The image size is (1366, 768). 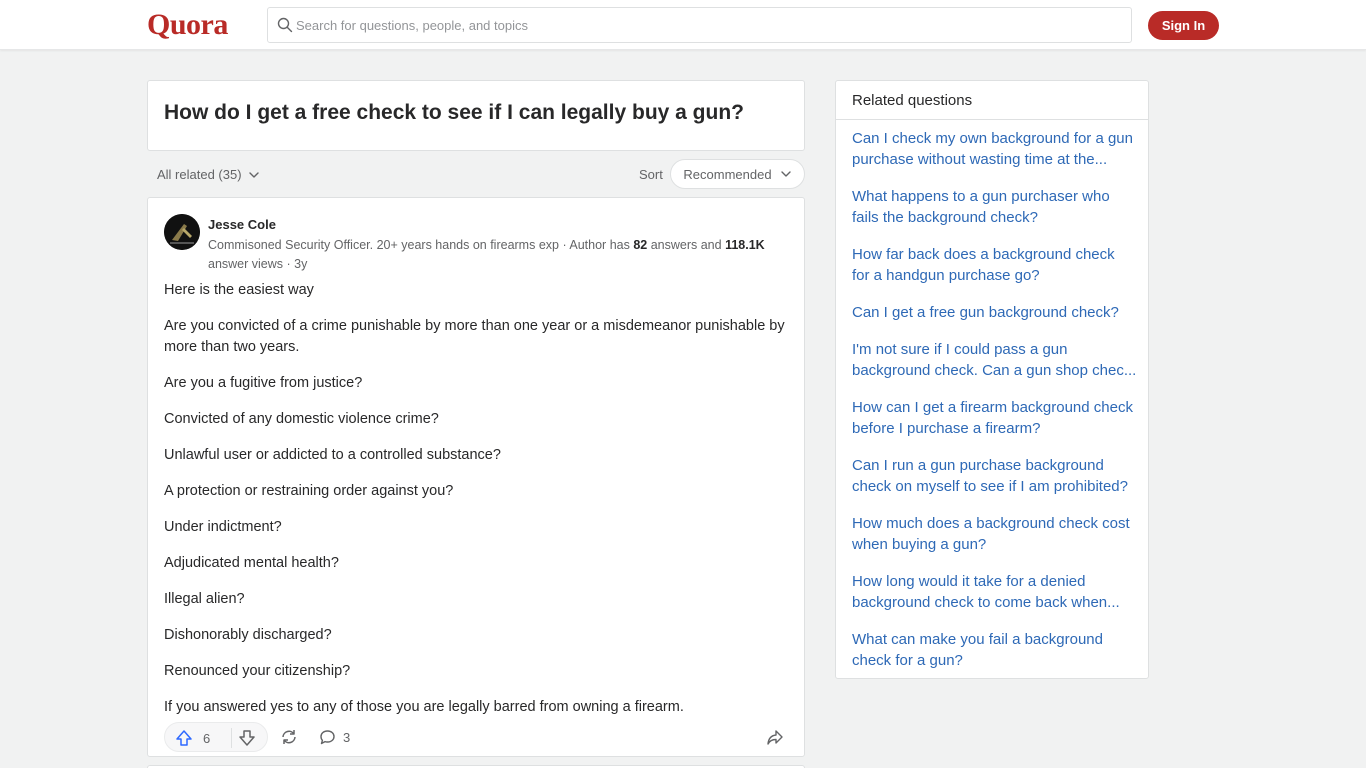 I want to click on answer-paragraph: Are you a fugitive from justice?, so click(x=263, y=383).